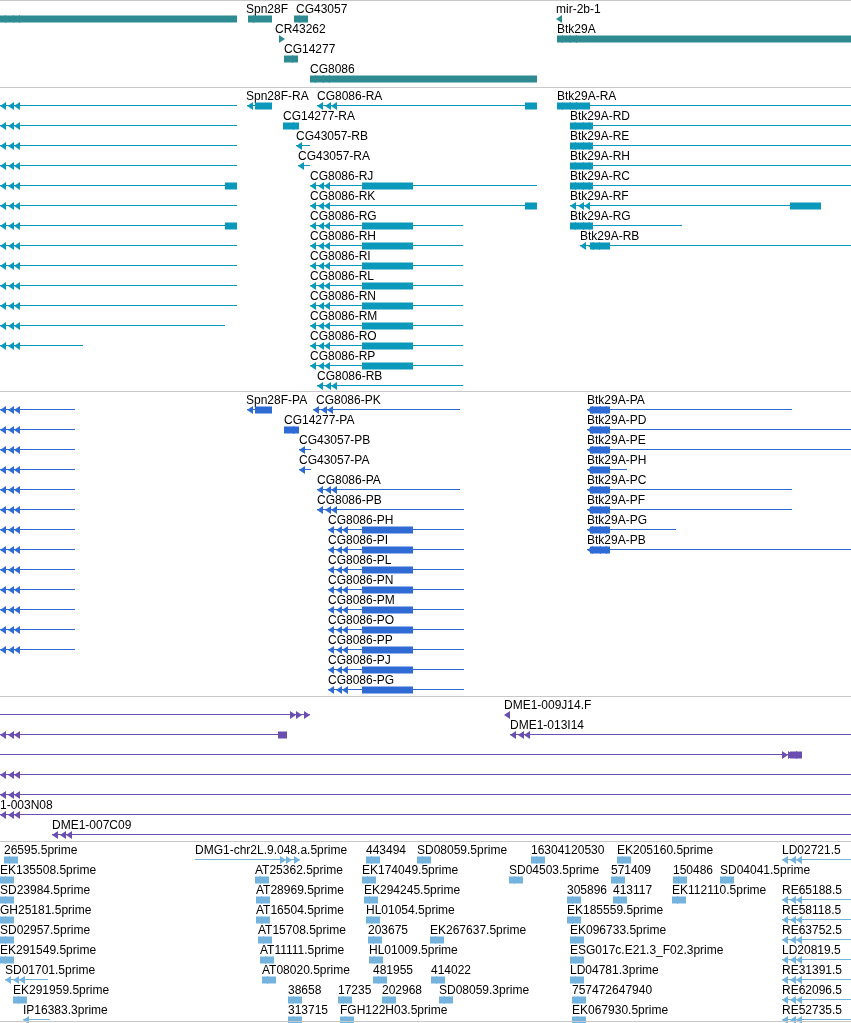 This screenshot has height=1023, width=851. I want to click on feature-label: RE52735.5, so click(812, 1010).